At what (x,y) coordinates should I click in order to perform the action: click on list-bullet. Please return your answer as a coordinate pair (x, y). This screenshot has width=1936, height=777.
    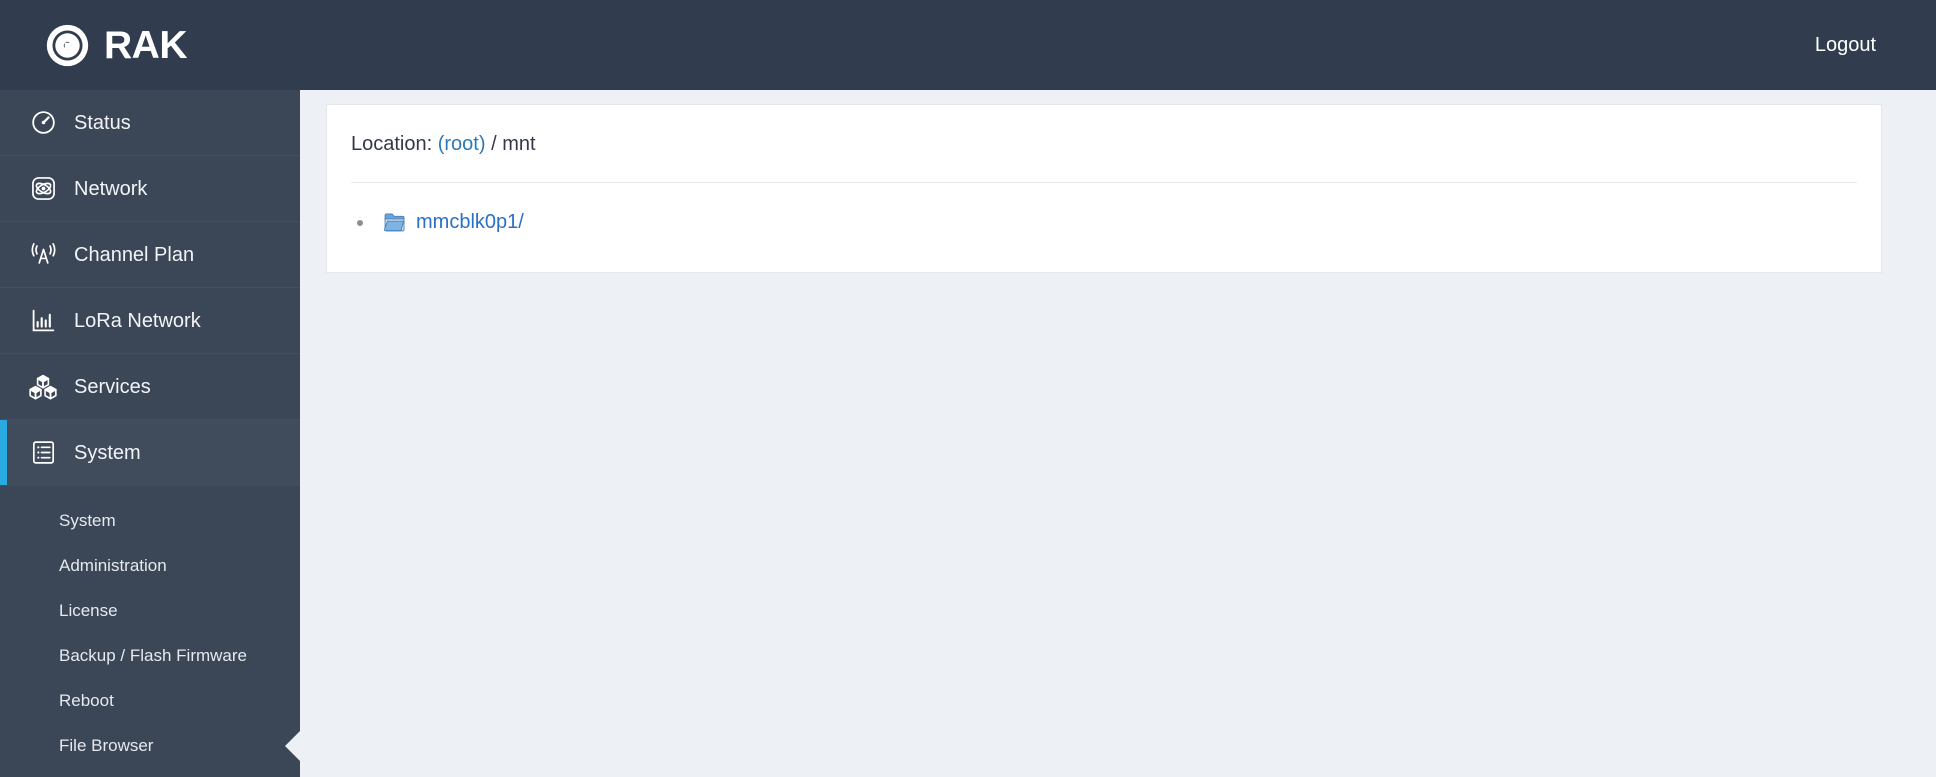
    Looking at the image, I should click on (360, 222).